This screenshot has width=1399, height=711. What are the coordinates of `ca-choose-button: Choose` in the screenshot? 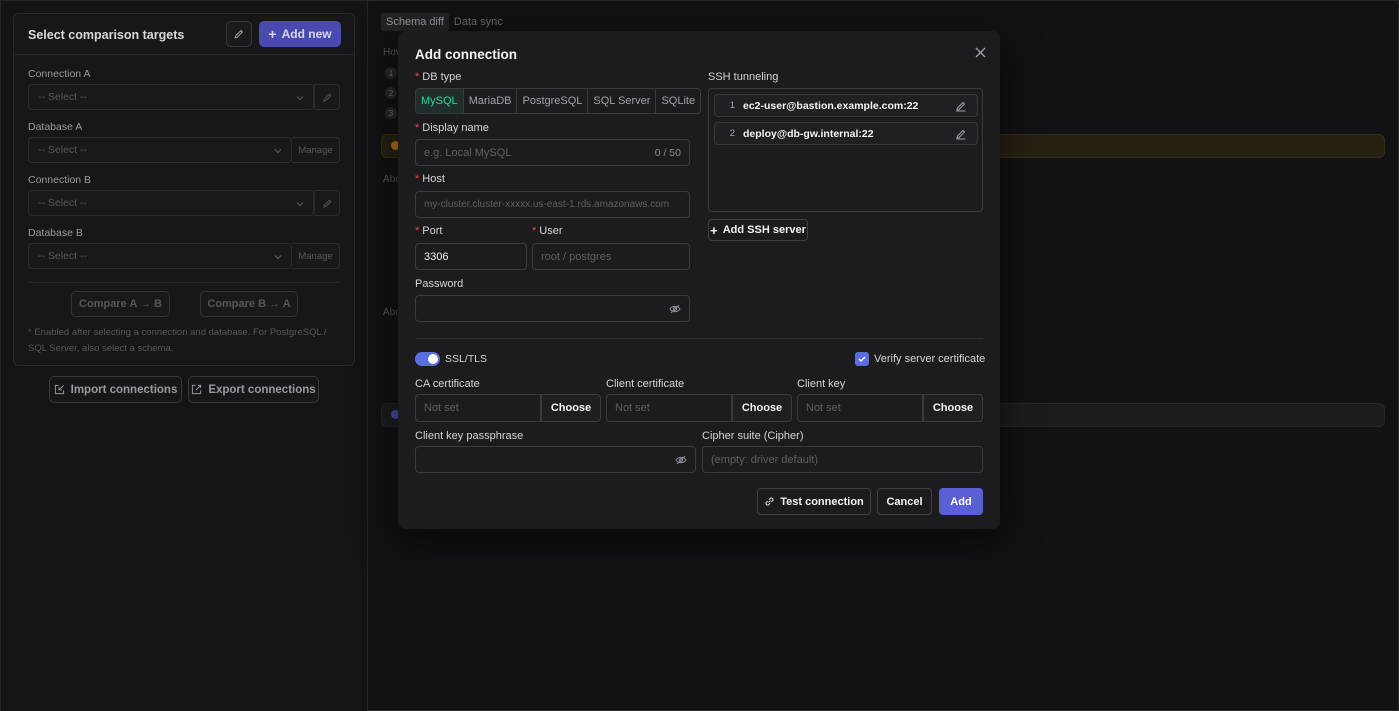 It's located at (571, 408).